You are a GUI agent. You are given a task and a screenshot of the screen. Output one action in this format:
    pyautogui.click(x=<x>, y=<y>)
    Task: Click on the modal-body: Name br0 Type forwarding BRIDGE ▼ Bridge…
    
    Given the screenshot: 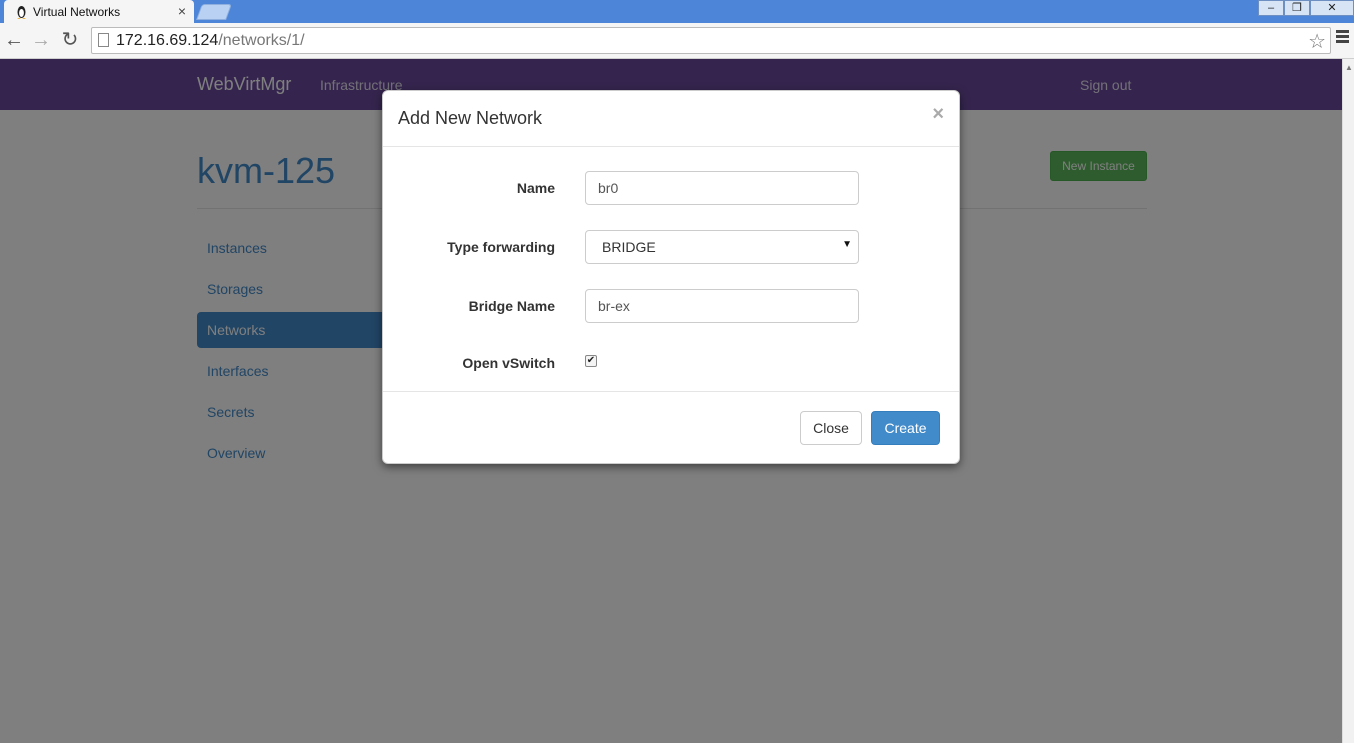 What is the action you would take?
    pyautogui.click(x=671, y=269)
    